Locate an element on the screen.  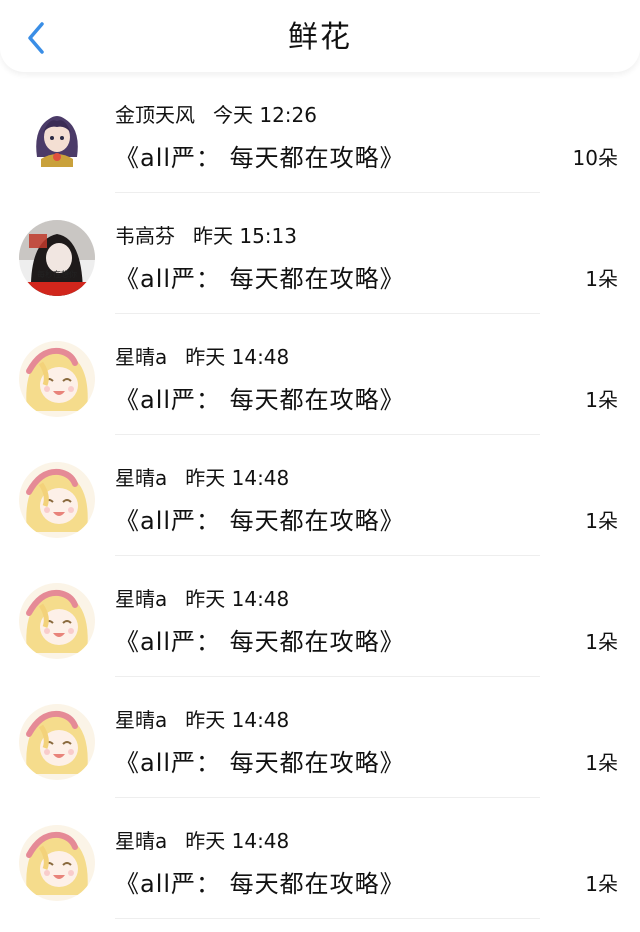
header-bar: 鲜花 is located at coordinates (320, 36).